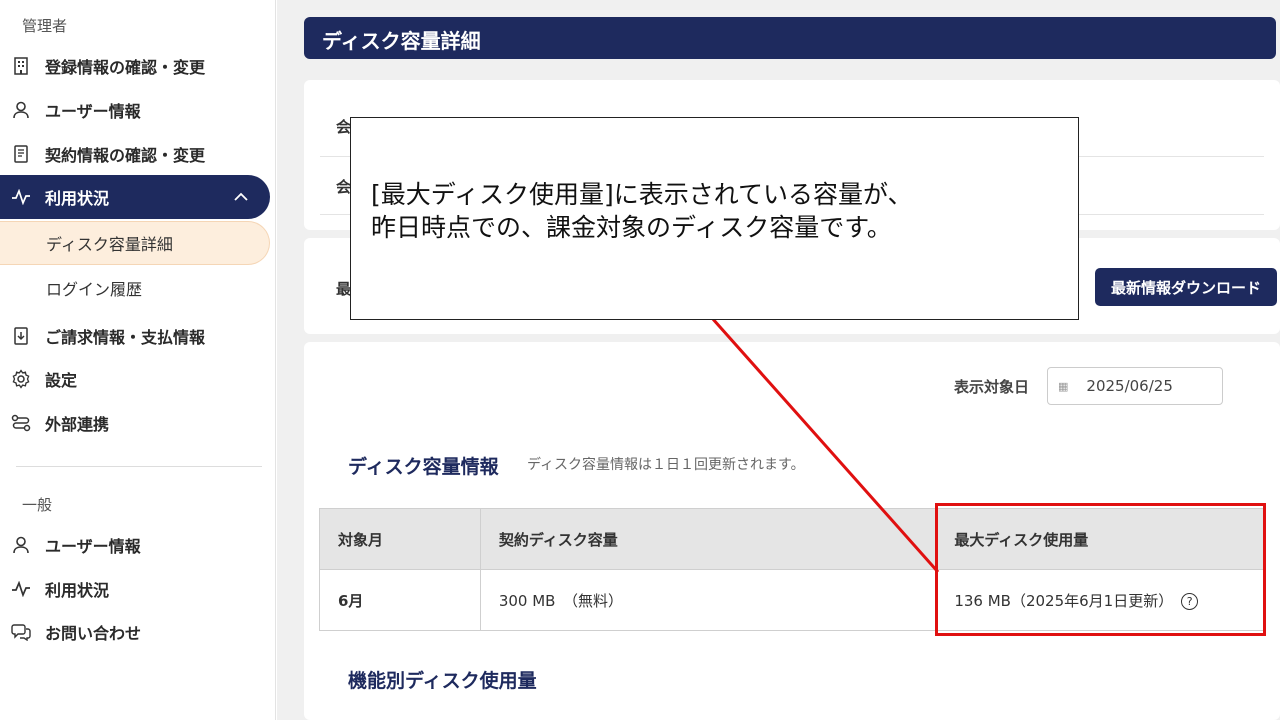  I want to click on sidebar-item-settings: 設定, so click(135, 379).